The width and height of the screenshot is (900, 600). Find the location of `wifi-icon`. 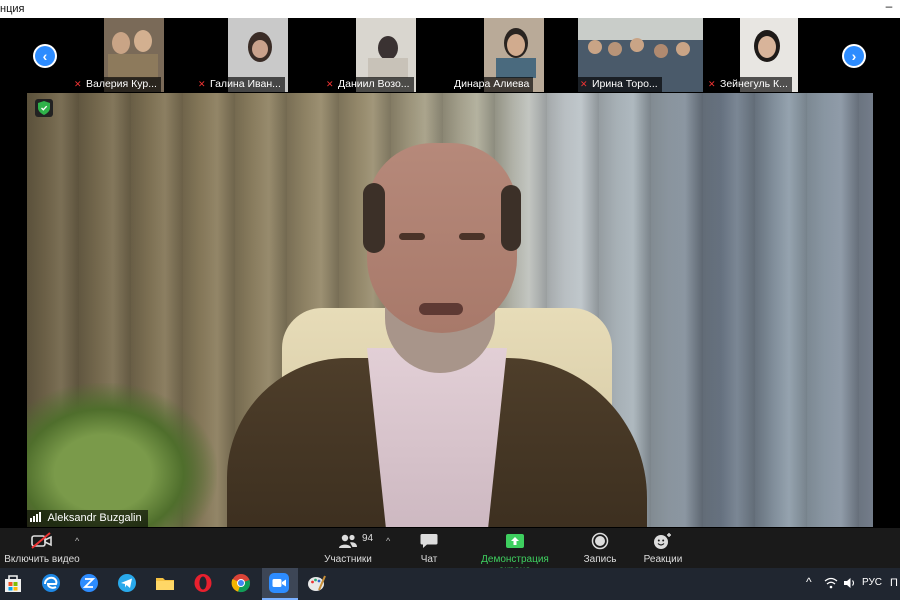

wifi-icon is located at coordinates (831, 583).